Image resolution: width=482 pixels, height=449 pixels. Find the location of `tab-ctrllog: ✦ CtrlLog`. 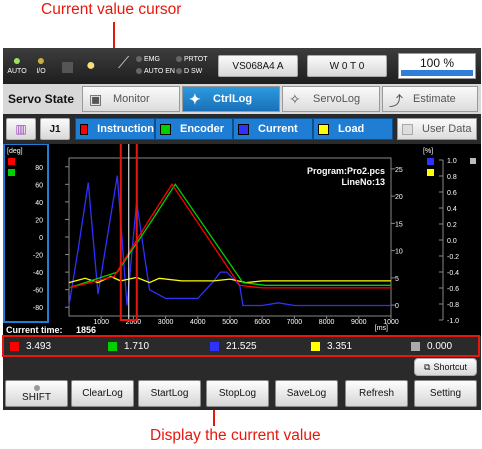

tab-ctrllog: ✦ CtrlLog is located at coordinates (231, 99).